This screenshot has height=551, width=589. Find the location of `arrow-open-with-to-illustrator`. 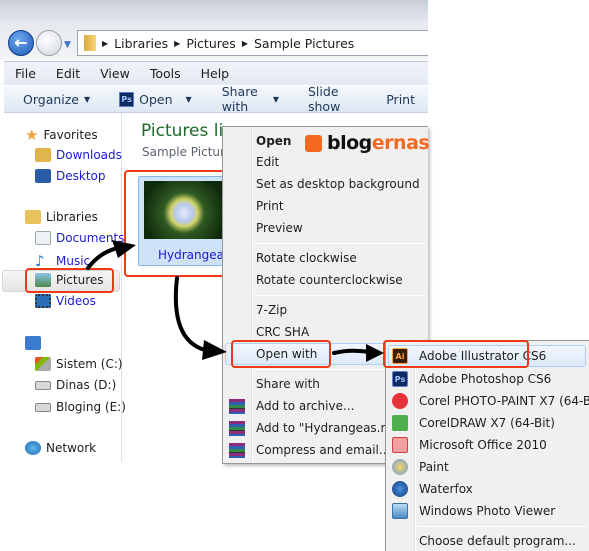

arrow-open-with-to-illustrator is located at coordinates (352, 351).